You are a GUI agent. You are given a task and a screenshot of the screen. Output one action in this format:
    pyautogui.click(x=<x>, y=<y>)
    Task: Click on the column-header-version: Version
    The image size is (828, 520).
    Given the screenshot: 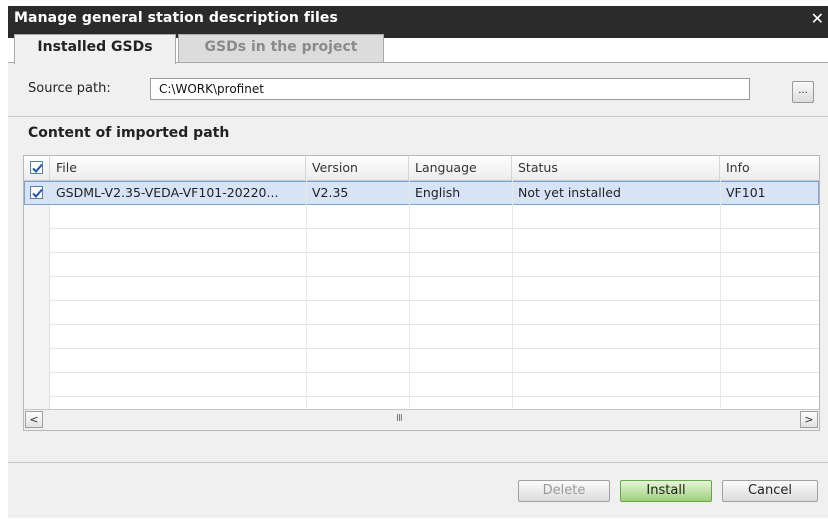 What is the action you would take?
    pyautogui.click(x=357, y=168)
    